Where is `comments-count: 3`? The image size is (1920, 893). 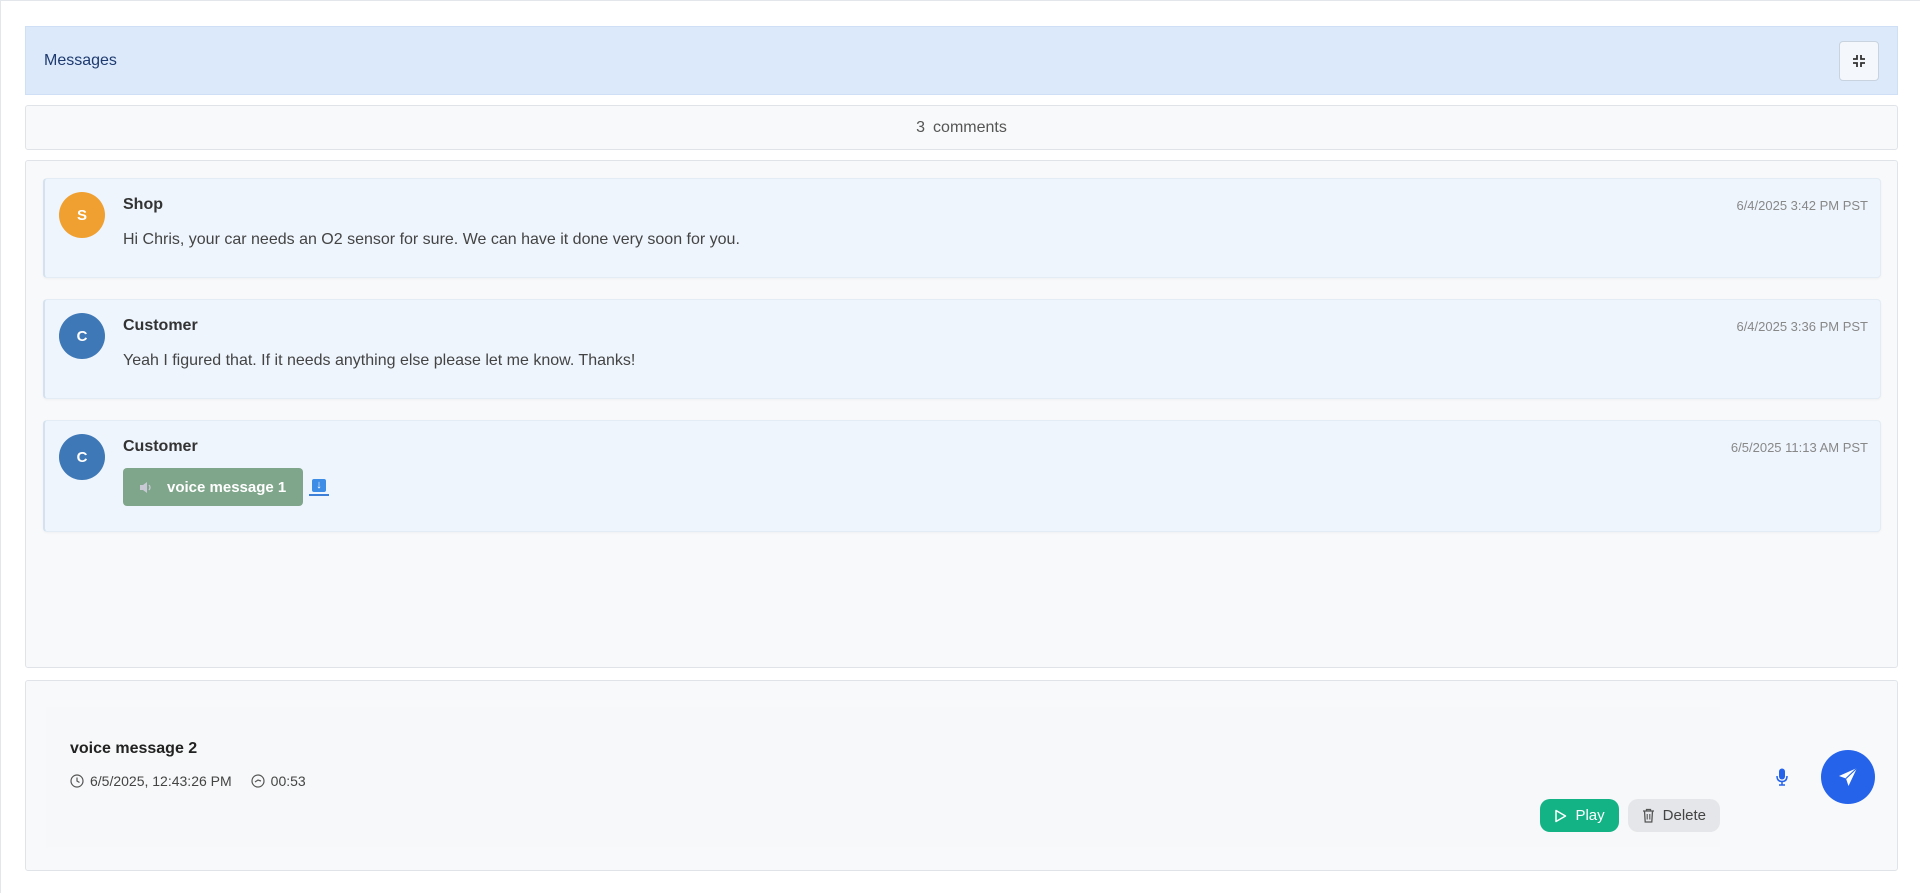
comments-count: 3 is located at coordinates (921, 127).